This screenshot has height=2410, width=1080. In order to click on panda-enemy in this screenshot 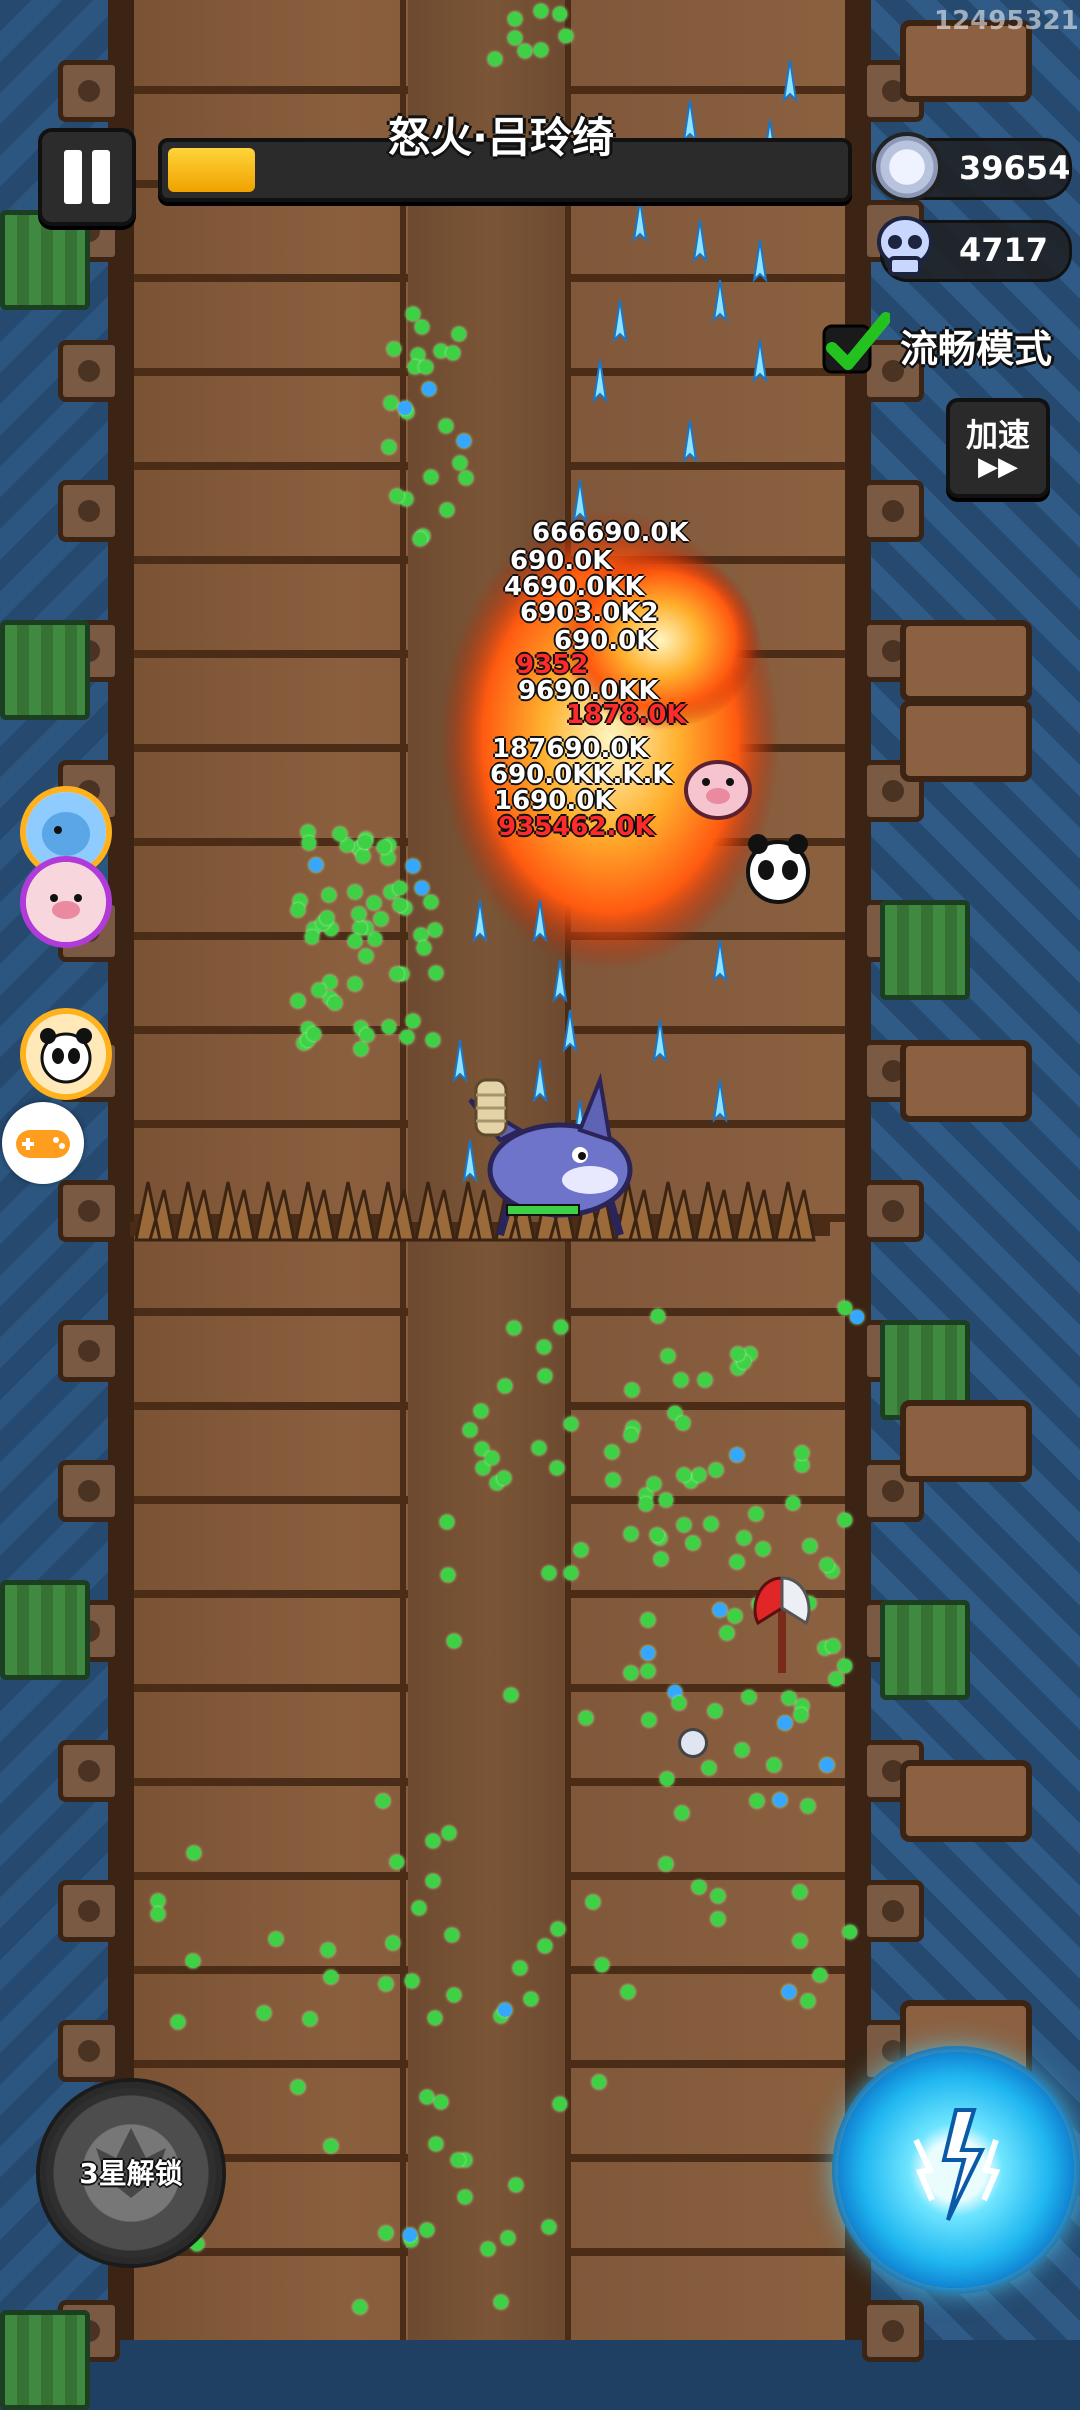, I will do `click(778, 869)`.